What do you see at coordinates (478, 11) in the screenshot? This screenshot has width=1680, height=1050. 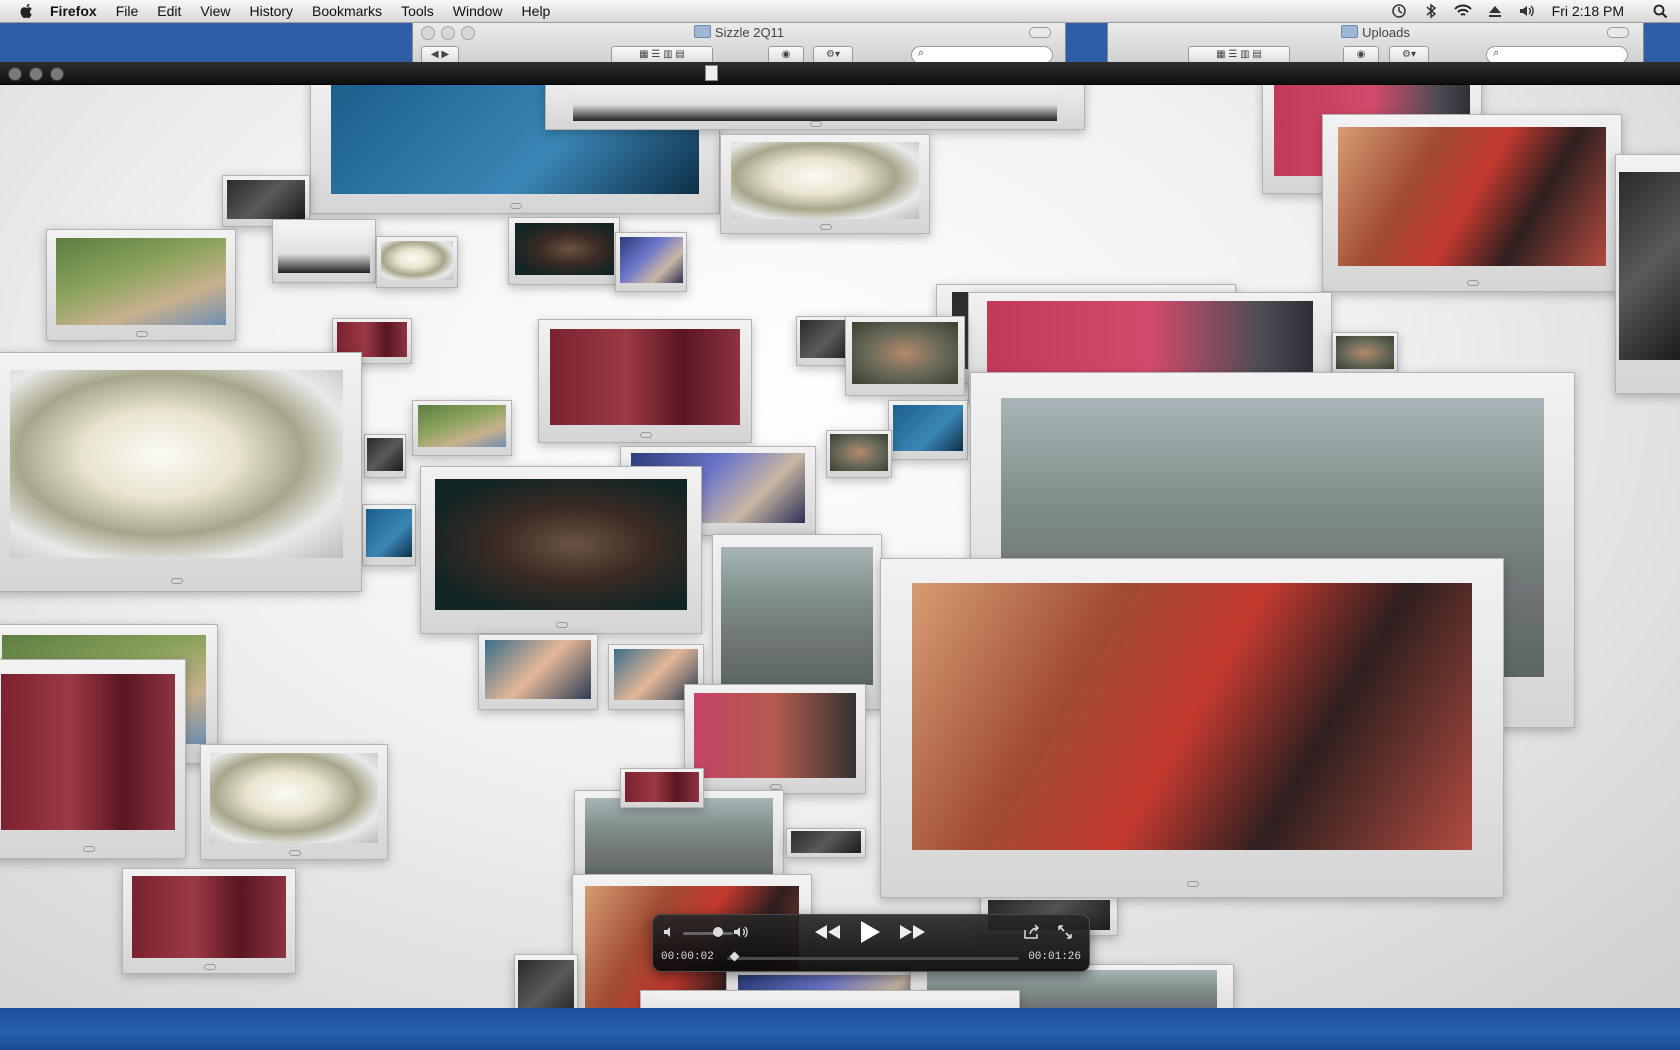 I see `menu-window: Window` at bounding box center [478, 11].